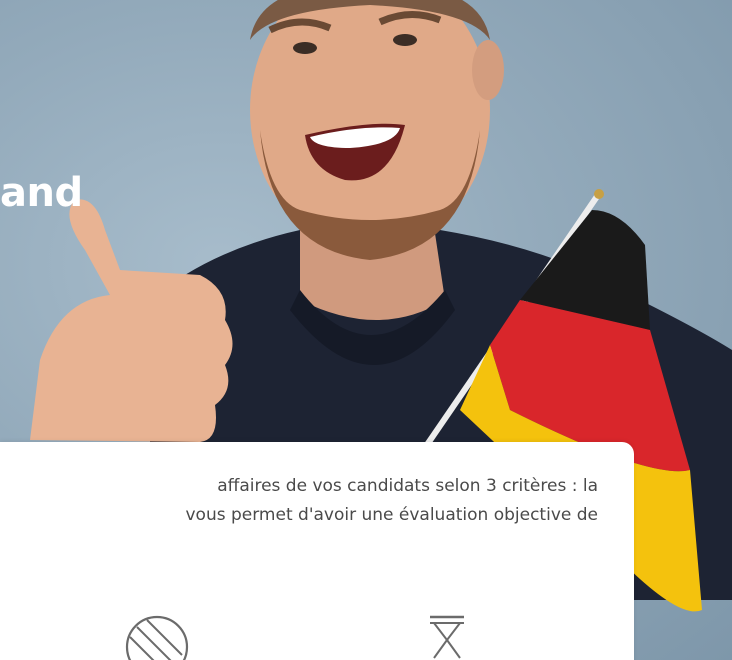  Describe the element at coordinates (447, 636) in the screenshot. I see `hourglass-icon` at that location.